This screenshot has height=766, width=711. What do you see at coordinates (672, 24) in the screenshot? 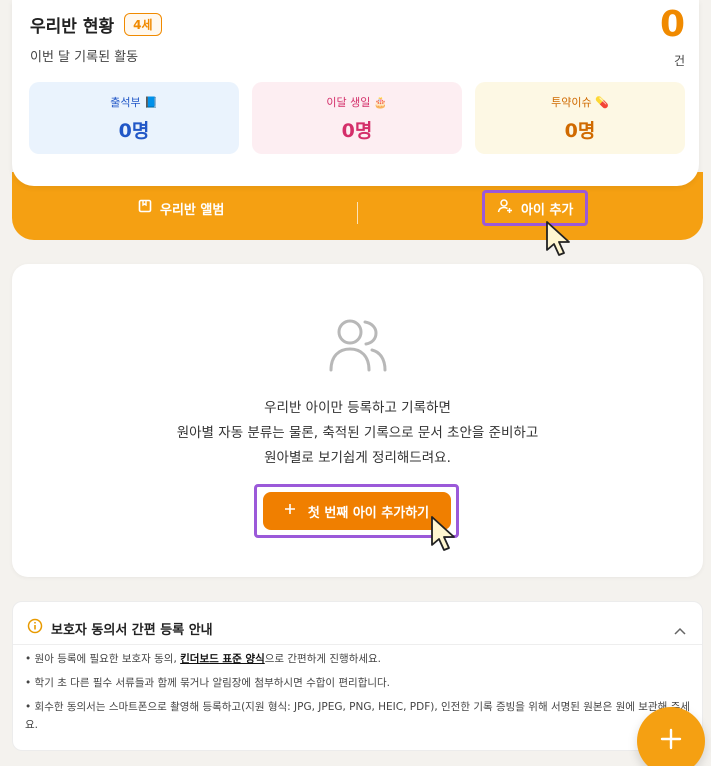
I see `activity-count: 0` at bounding box center [672, 24].